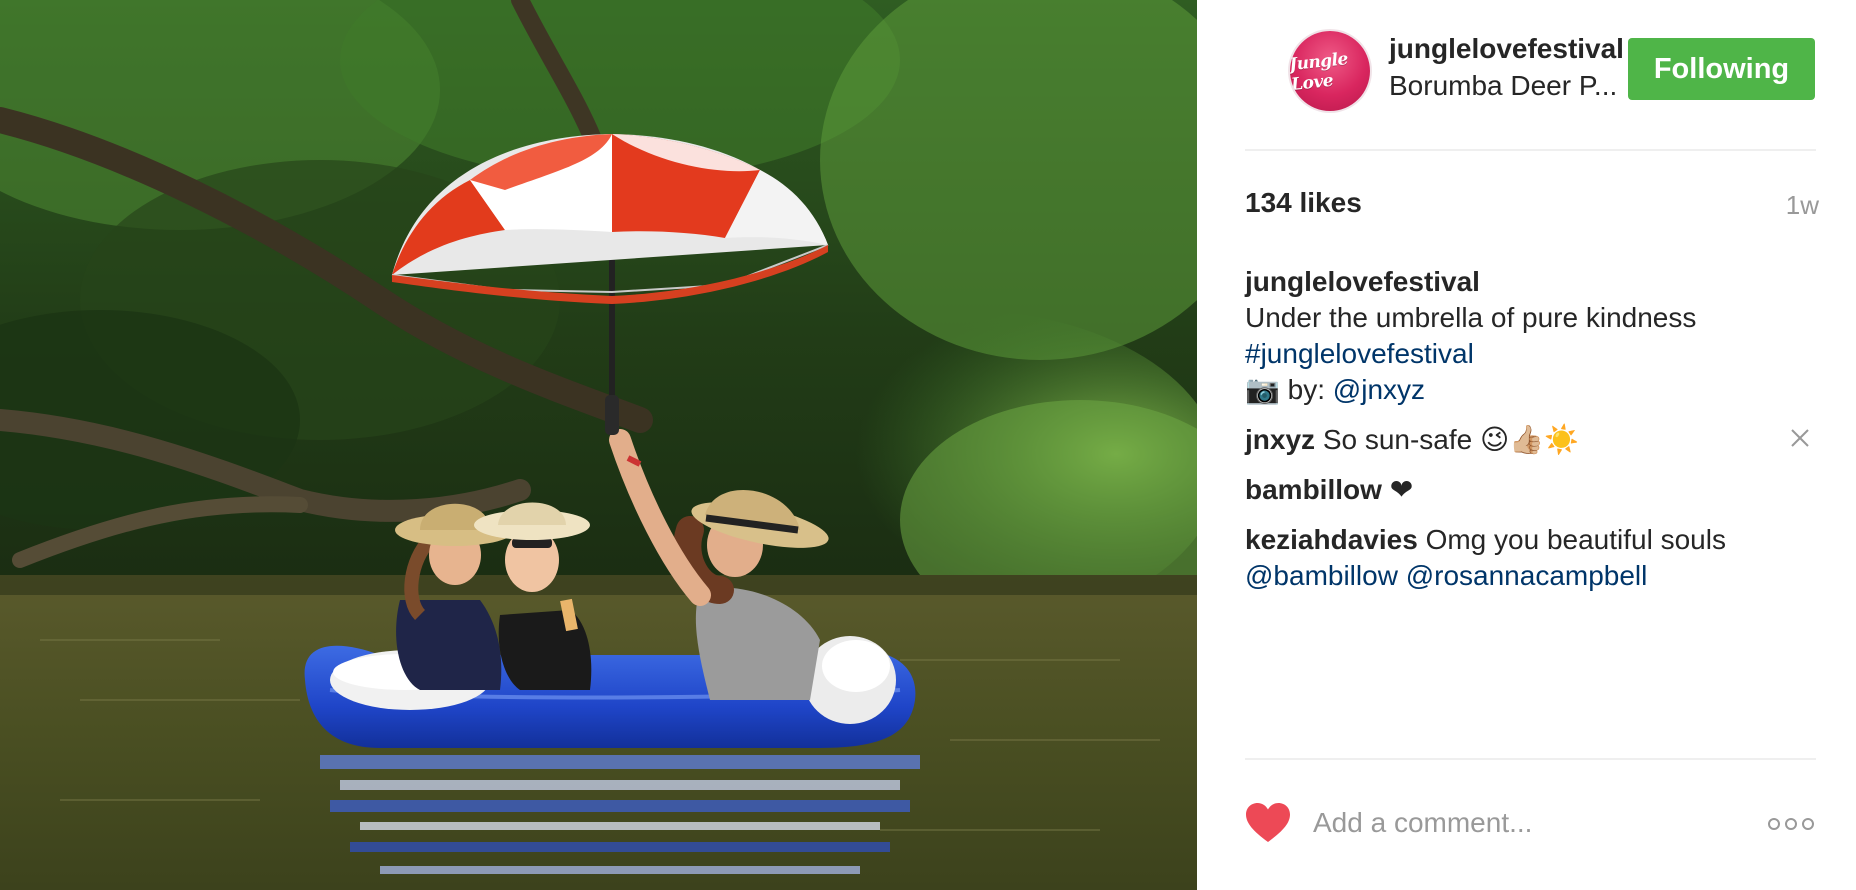  Describe the element at coordinates (1359, 353) in the screenshot. I see `hashtag-link: #junglelovefestival` at that location.